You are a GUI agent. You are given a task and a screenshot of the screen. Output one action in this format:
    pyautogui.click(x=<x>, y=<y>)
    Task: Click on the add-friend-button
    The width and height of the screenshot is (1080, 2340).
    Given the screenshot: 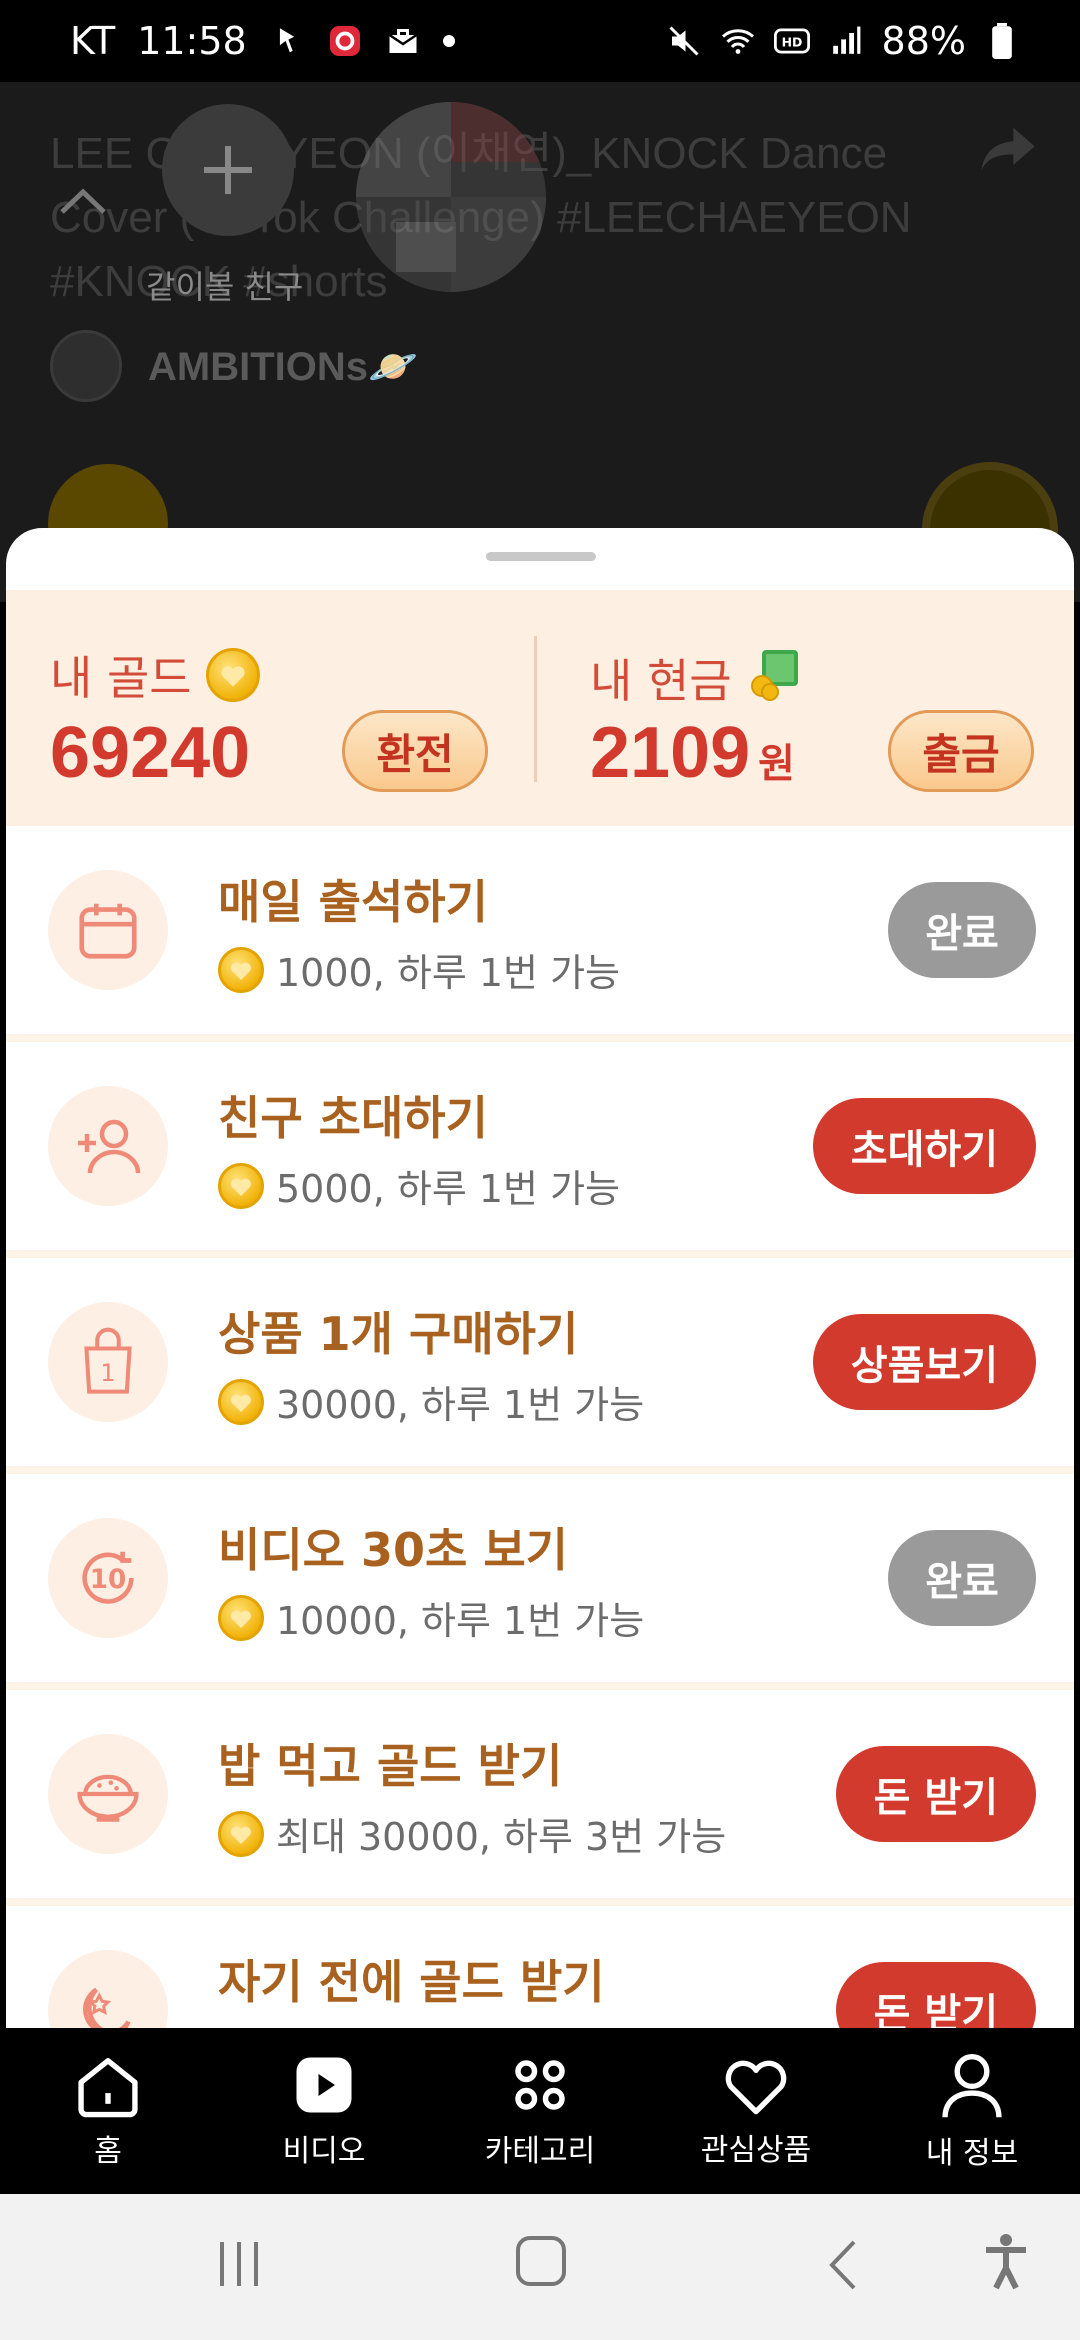 What is the action you would take?
    pyautogui.click(x=228, y=170)
    